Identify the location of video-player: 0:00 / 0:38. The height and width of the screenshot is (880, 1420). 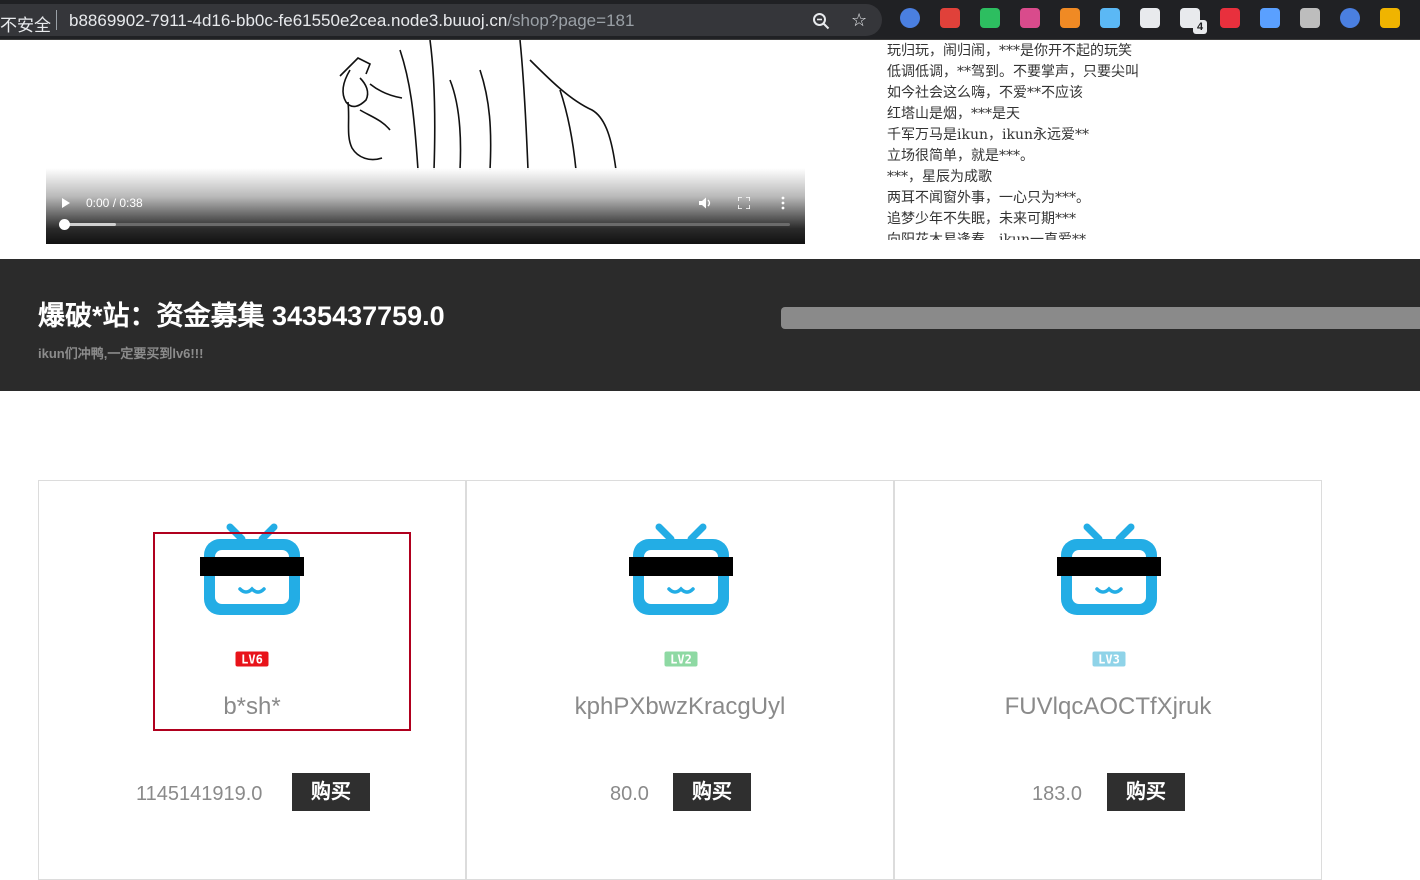
(425, 206).